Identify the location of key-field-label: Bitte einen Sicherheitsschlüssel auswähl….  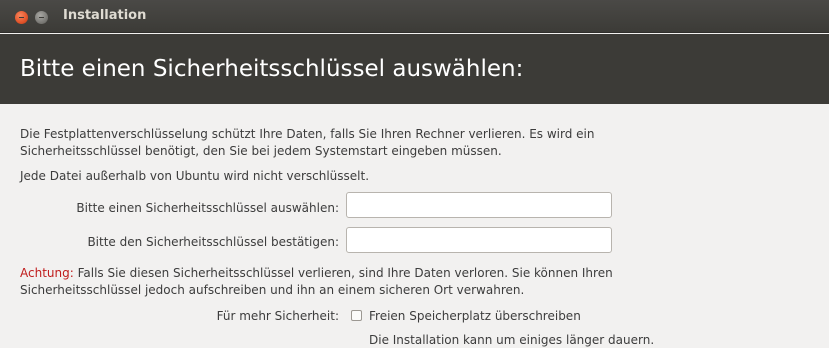
(207, 208).